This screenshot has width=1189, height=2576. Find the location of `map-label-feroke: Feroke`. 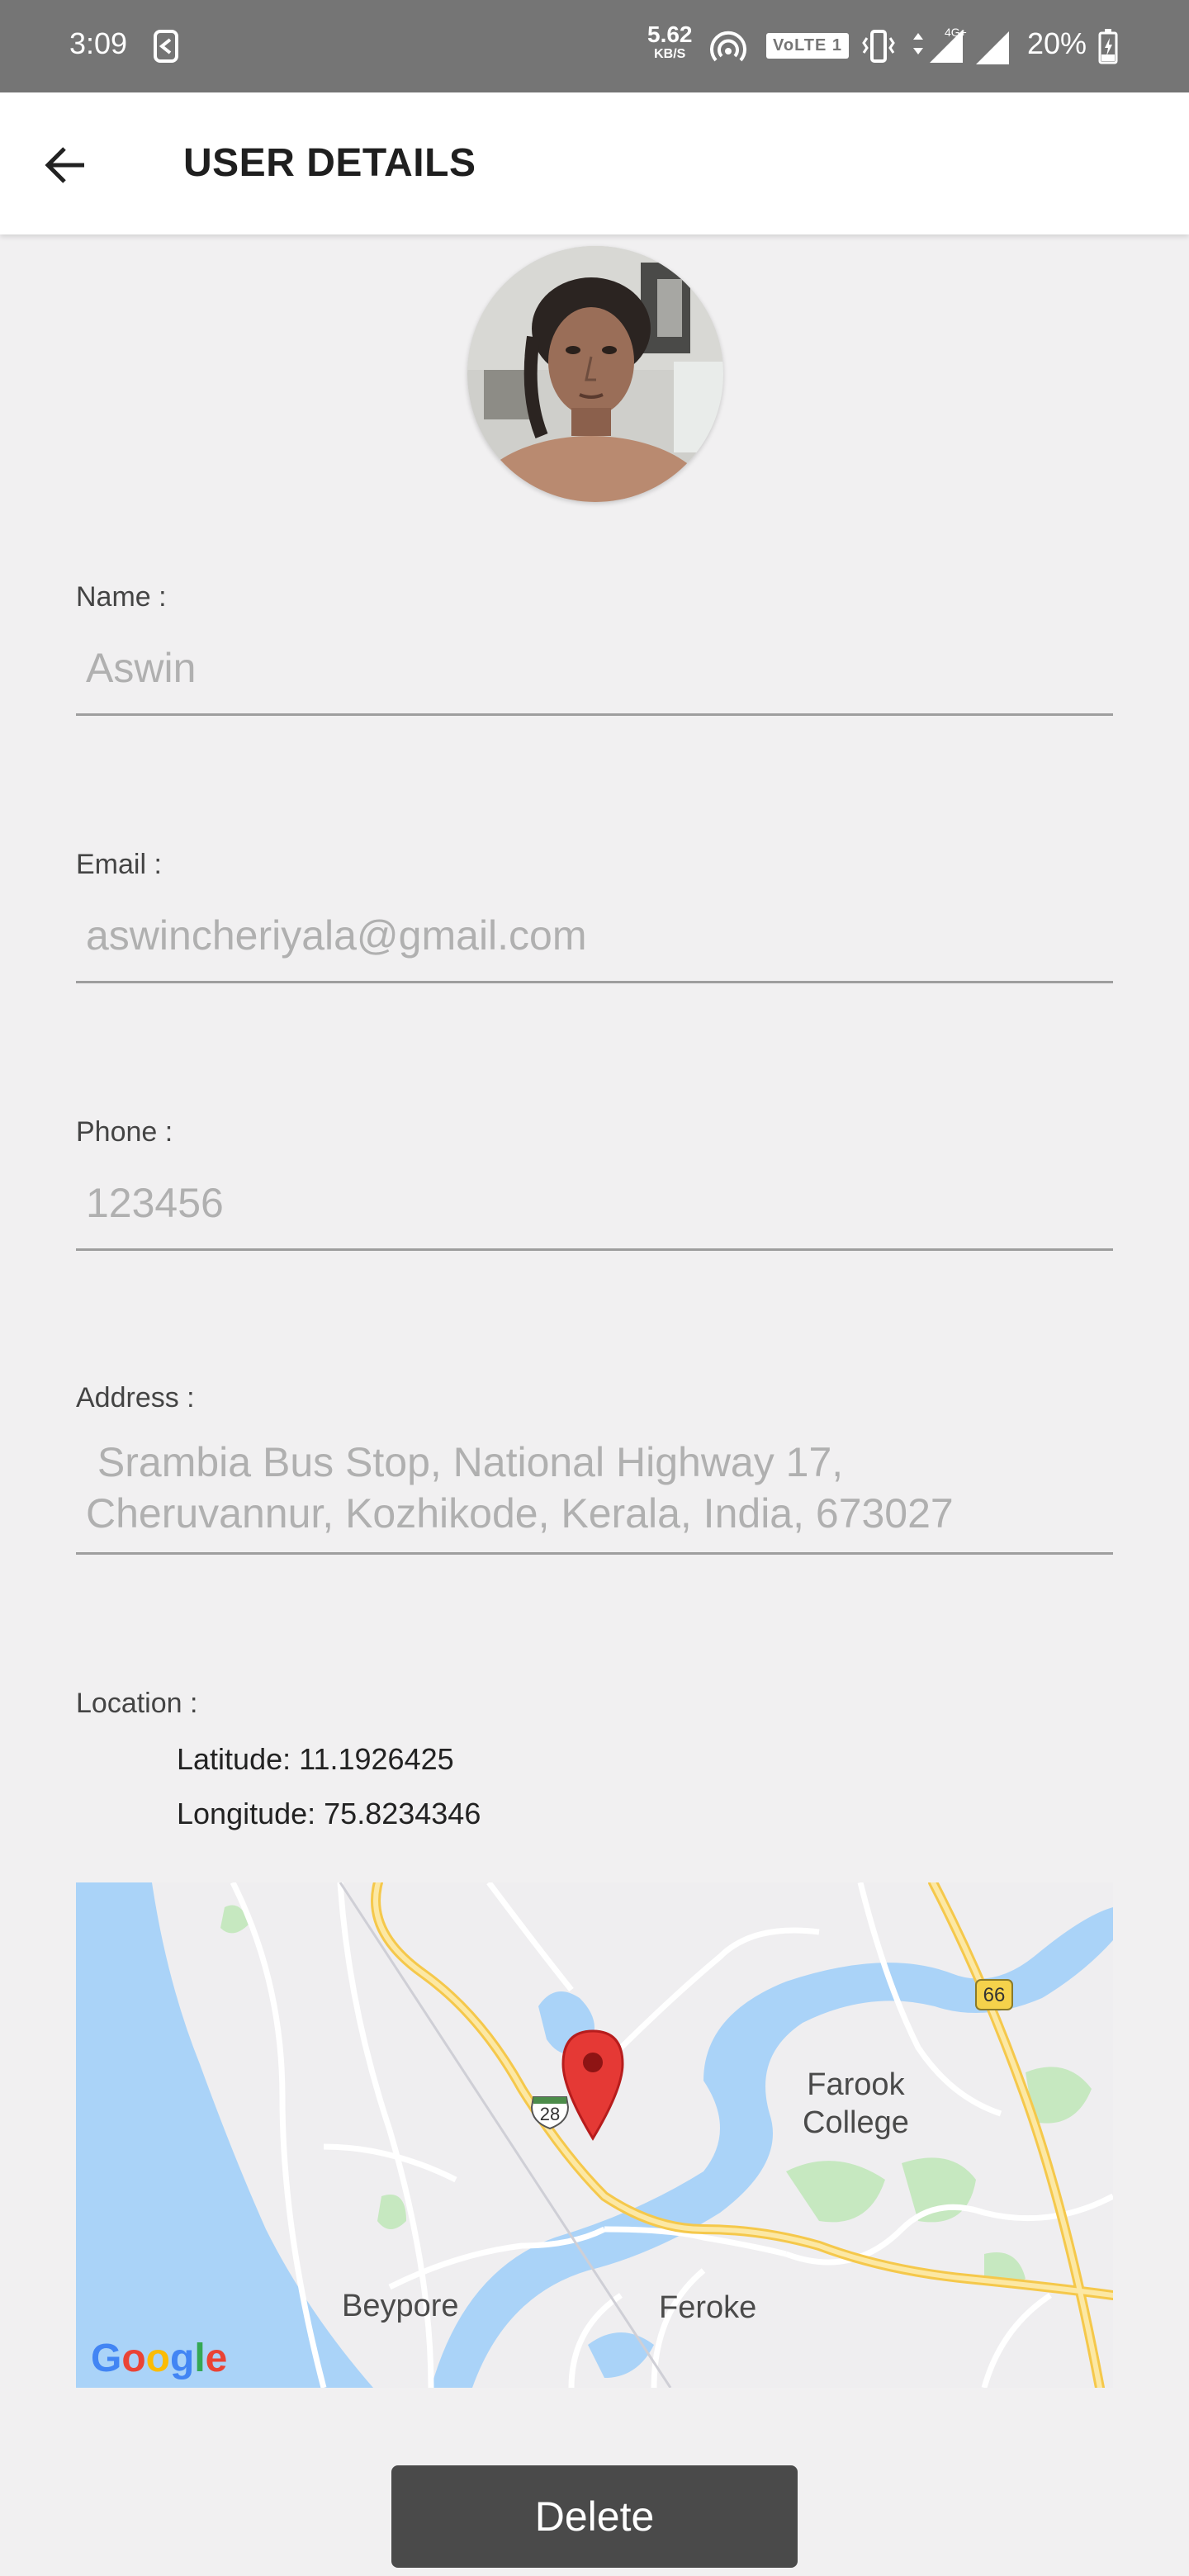

map-label-feroke: Feroke is located at coordinates (708, 2307).